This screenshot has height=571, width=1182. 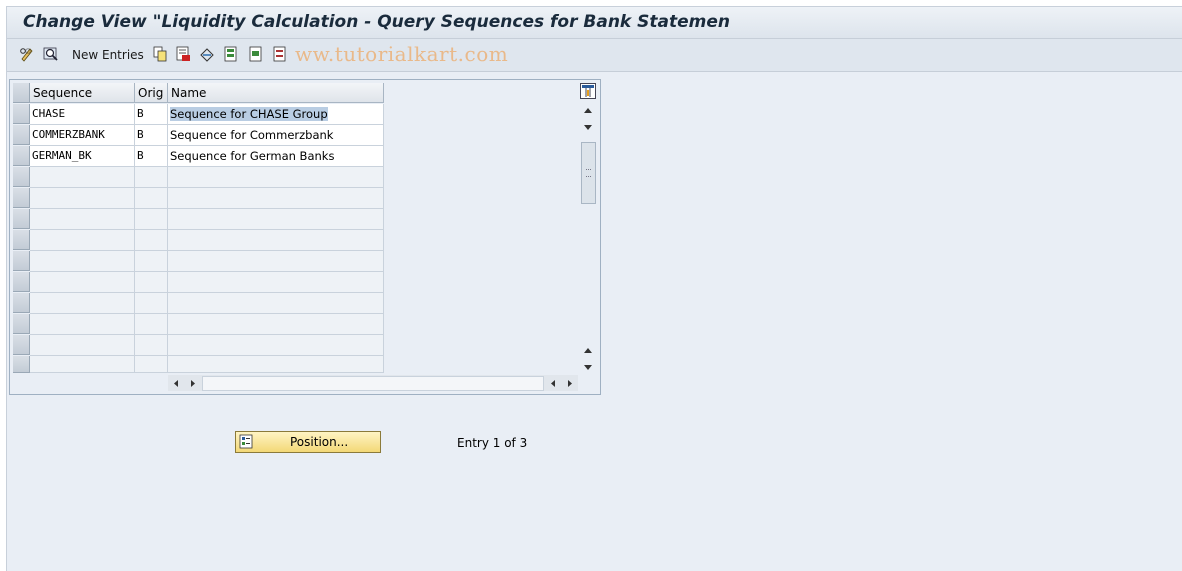 I want to click on select-all-icon, so click(x=231, y=54).